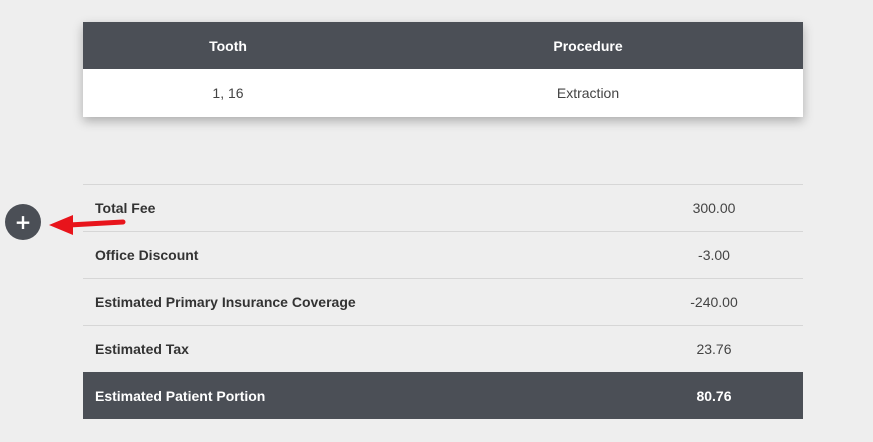  What do you see at coordinates (714, 302) in the screenshot?
I see `summary-value: -240.00` at bounding box center [714, 302].